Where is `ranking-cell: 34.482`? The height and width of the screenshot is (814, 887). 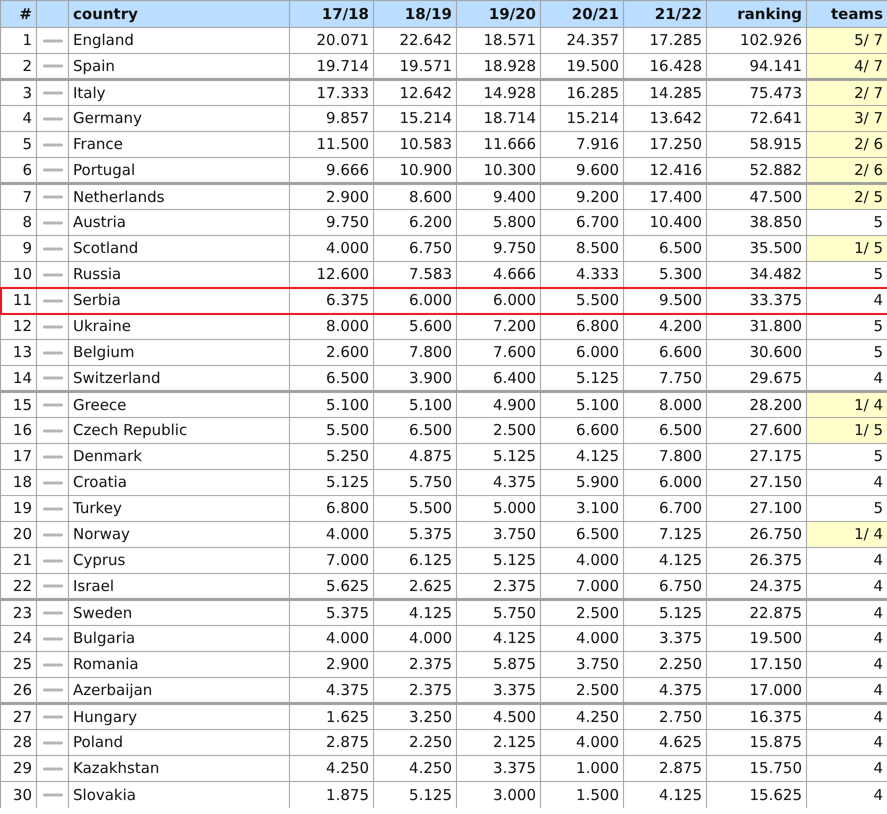 ranking-cell: 34.482 is located at coordinates (756, 275).